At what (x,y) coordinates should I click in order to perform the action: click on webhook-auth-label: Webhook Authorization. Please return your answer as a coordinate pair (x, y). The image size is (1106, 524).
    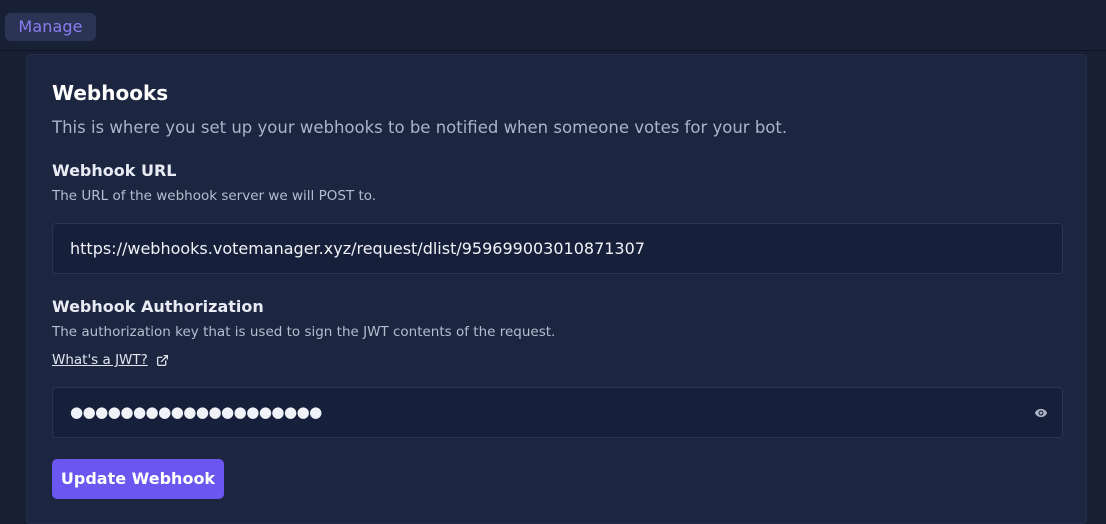
    Looking at the image, I should click on (158, 306).